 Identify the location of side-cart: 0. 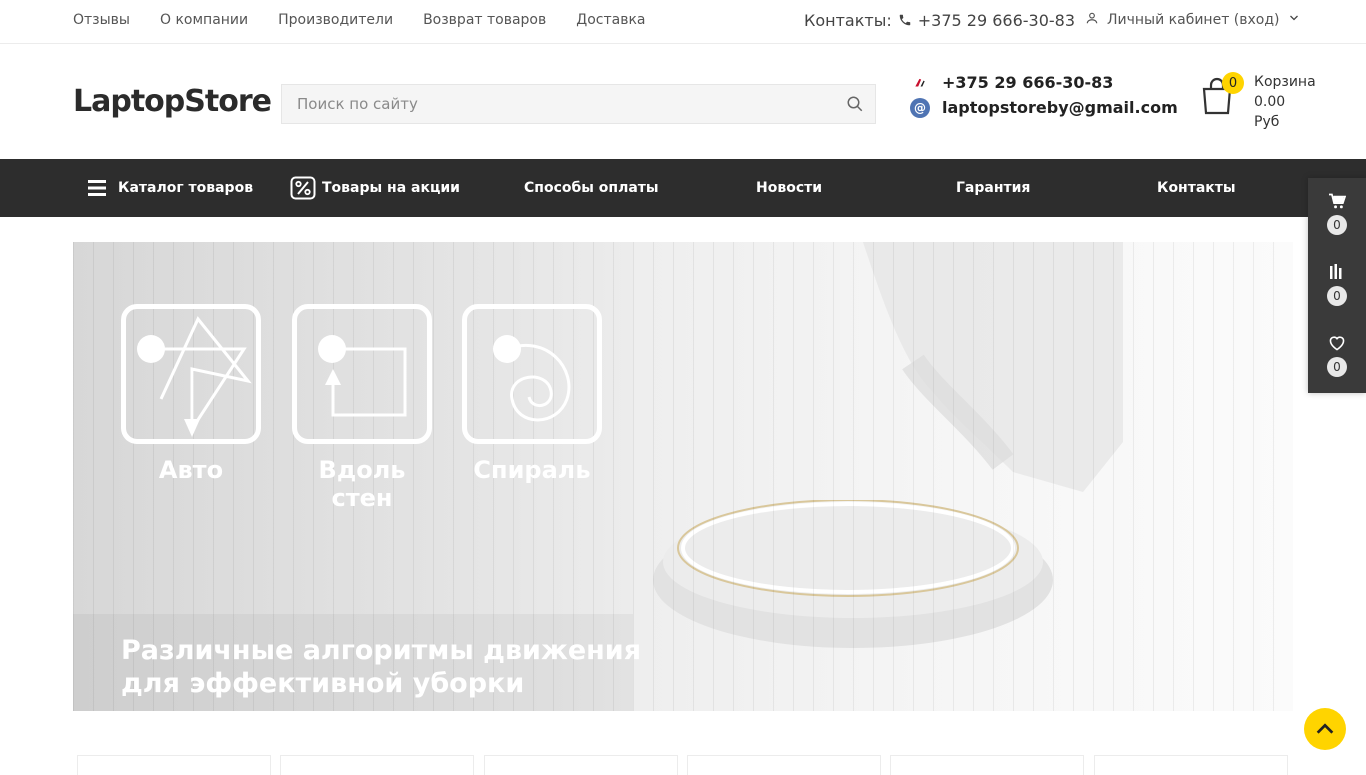
(1337, 228).